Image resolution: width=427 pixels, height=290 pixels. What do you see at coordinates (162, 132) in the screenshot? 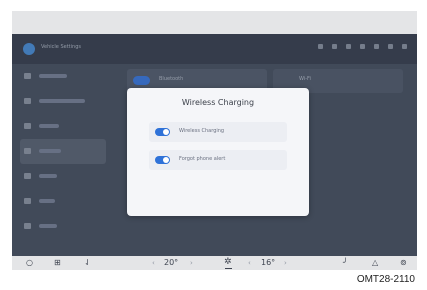
I see `wireless-charging-toggle` at bounding box center [162, 132].